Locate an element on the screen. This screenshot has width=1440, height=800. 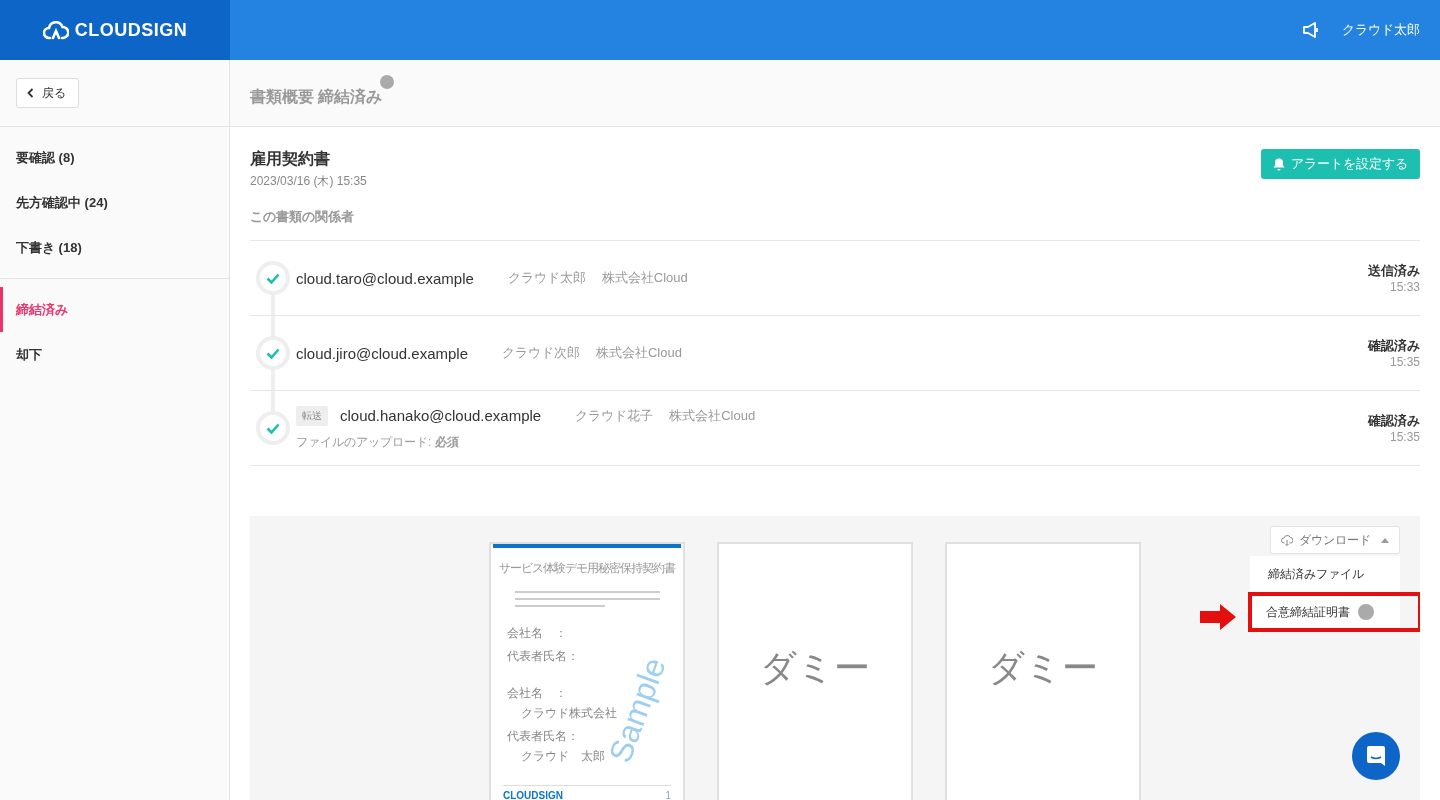
user-name: クラウド太郎 is located at coordinates (1381, 30).